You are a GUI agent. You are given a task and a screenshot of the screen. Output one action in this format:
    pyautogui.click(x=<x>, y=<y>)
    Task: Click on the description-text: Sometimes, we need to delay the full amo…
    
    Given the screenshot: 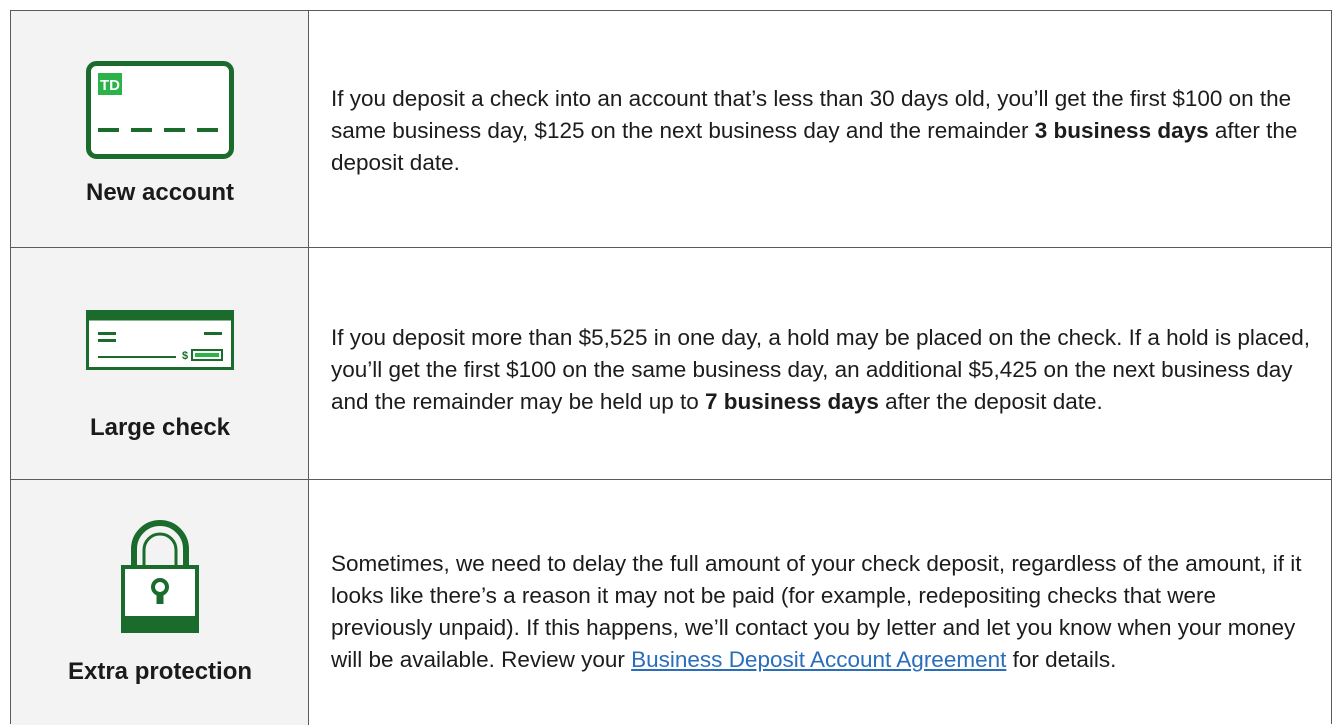 What is the action you would take?
    pyautogui.click(x=816, y=611)
    